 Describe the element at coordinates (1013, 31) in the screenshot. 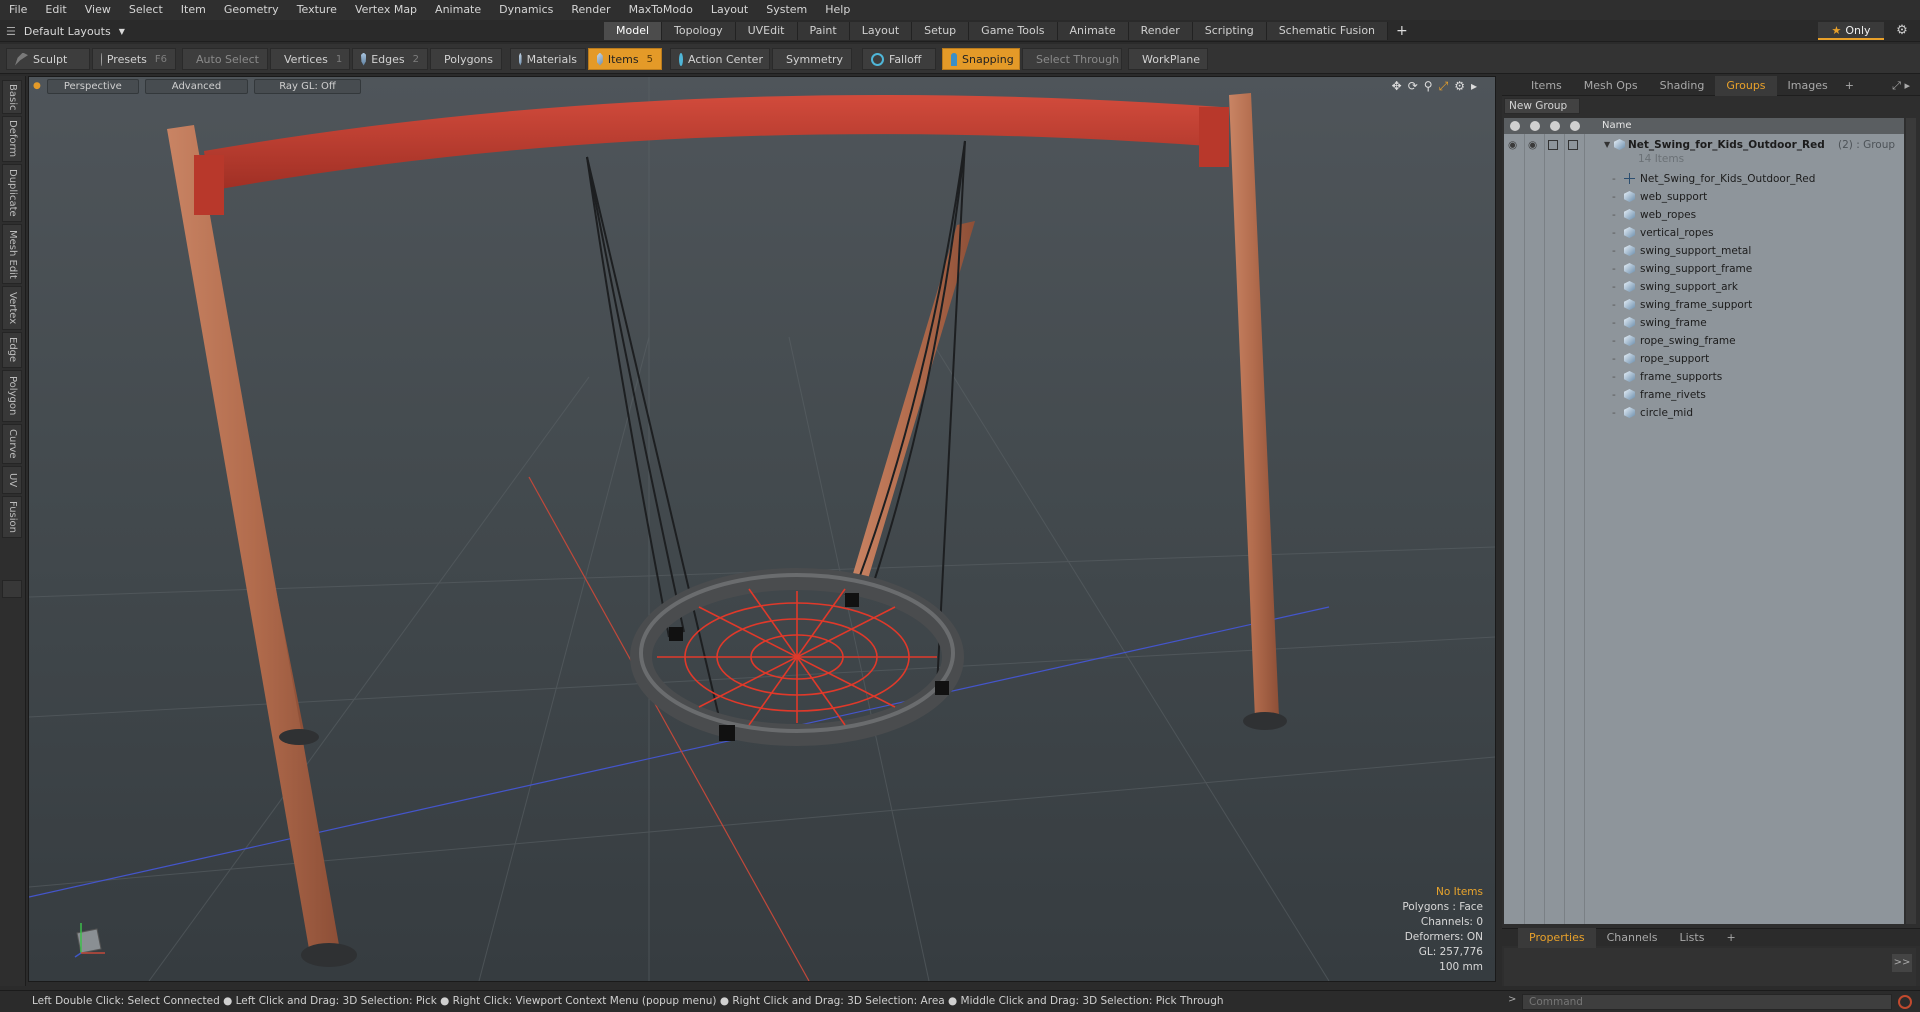

I see `tab-game-tools: Game Tools` at that location.